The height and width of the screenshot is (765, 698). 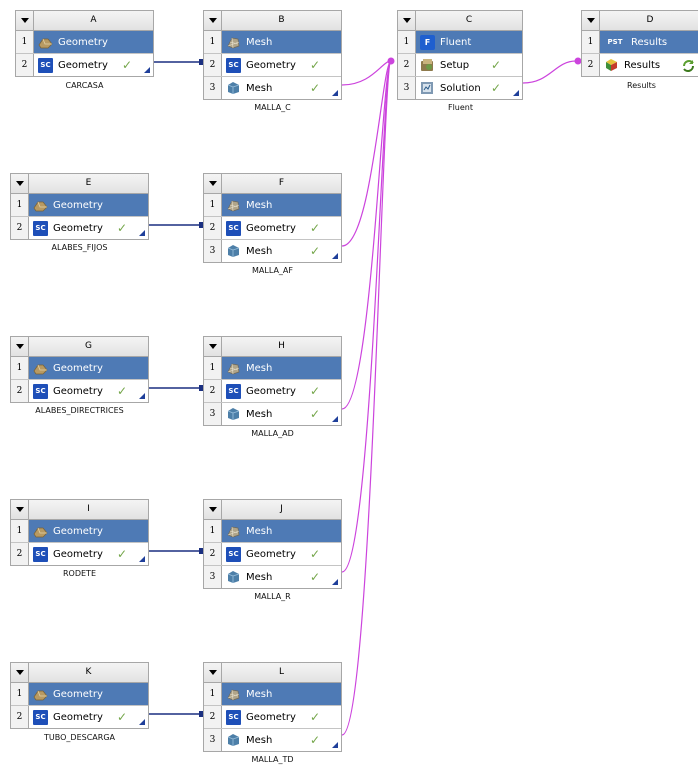 I want to click on cell-row: 1 F Fluent, so click(x=460, y=42).